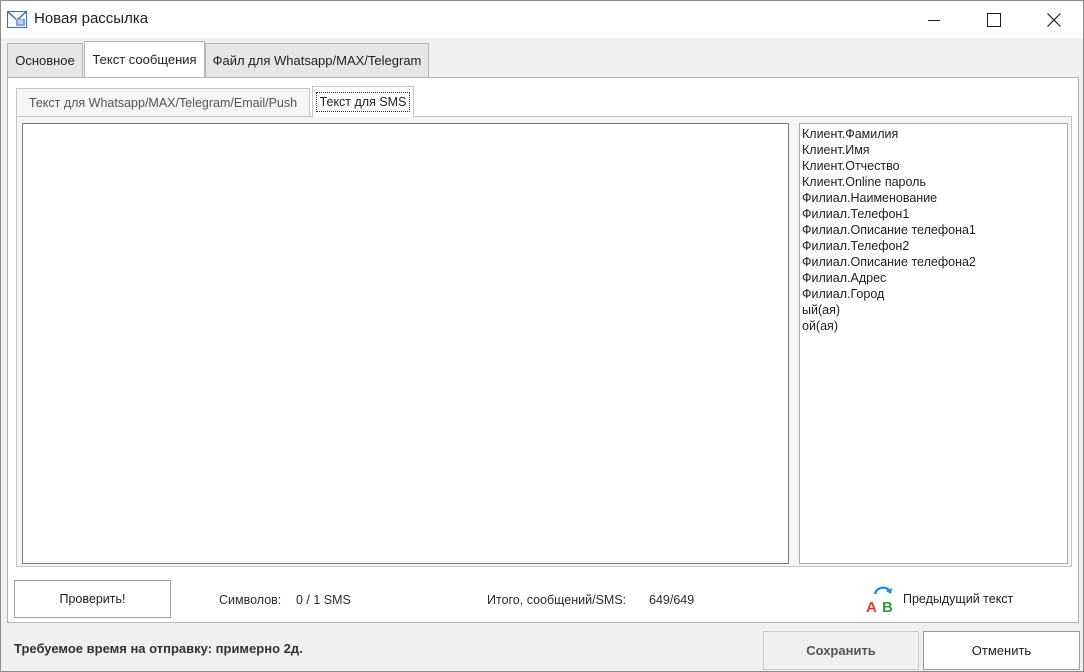 This screenshot has height=672, width=1084. Describe the element at coordinates (250, 600) in the screenshot. I see `chars-label: Символов:` at that location.